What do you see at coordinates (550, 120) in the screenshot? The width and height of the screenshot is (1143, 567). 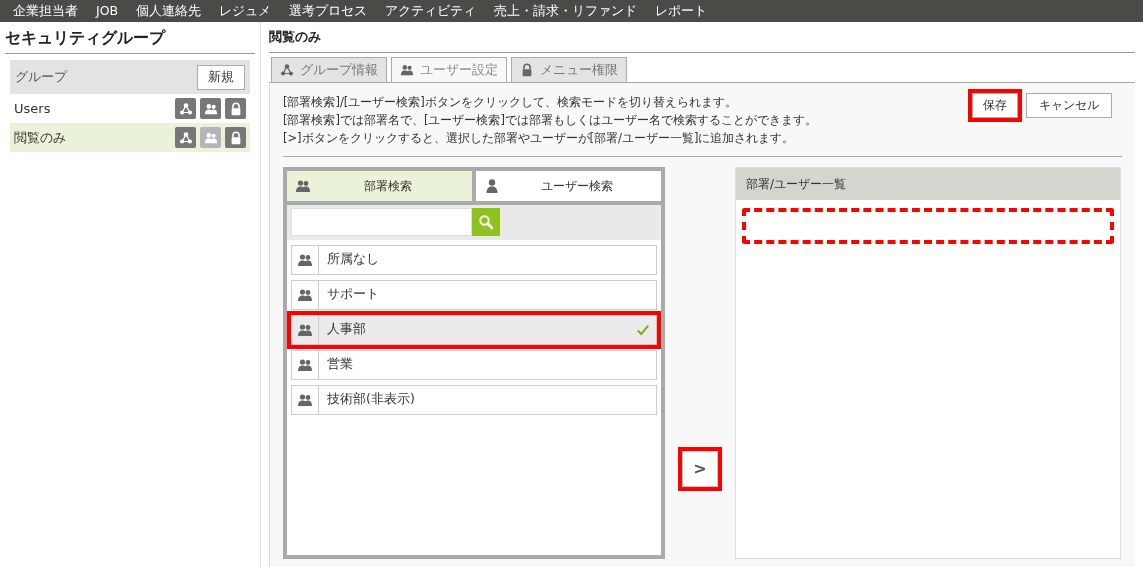 I see `help-text: [部署検索]では部署名で、[ユーザー検索]では部署もしくはユーザー名で検索することができます。` at bounding box center [550, 120].